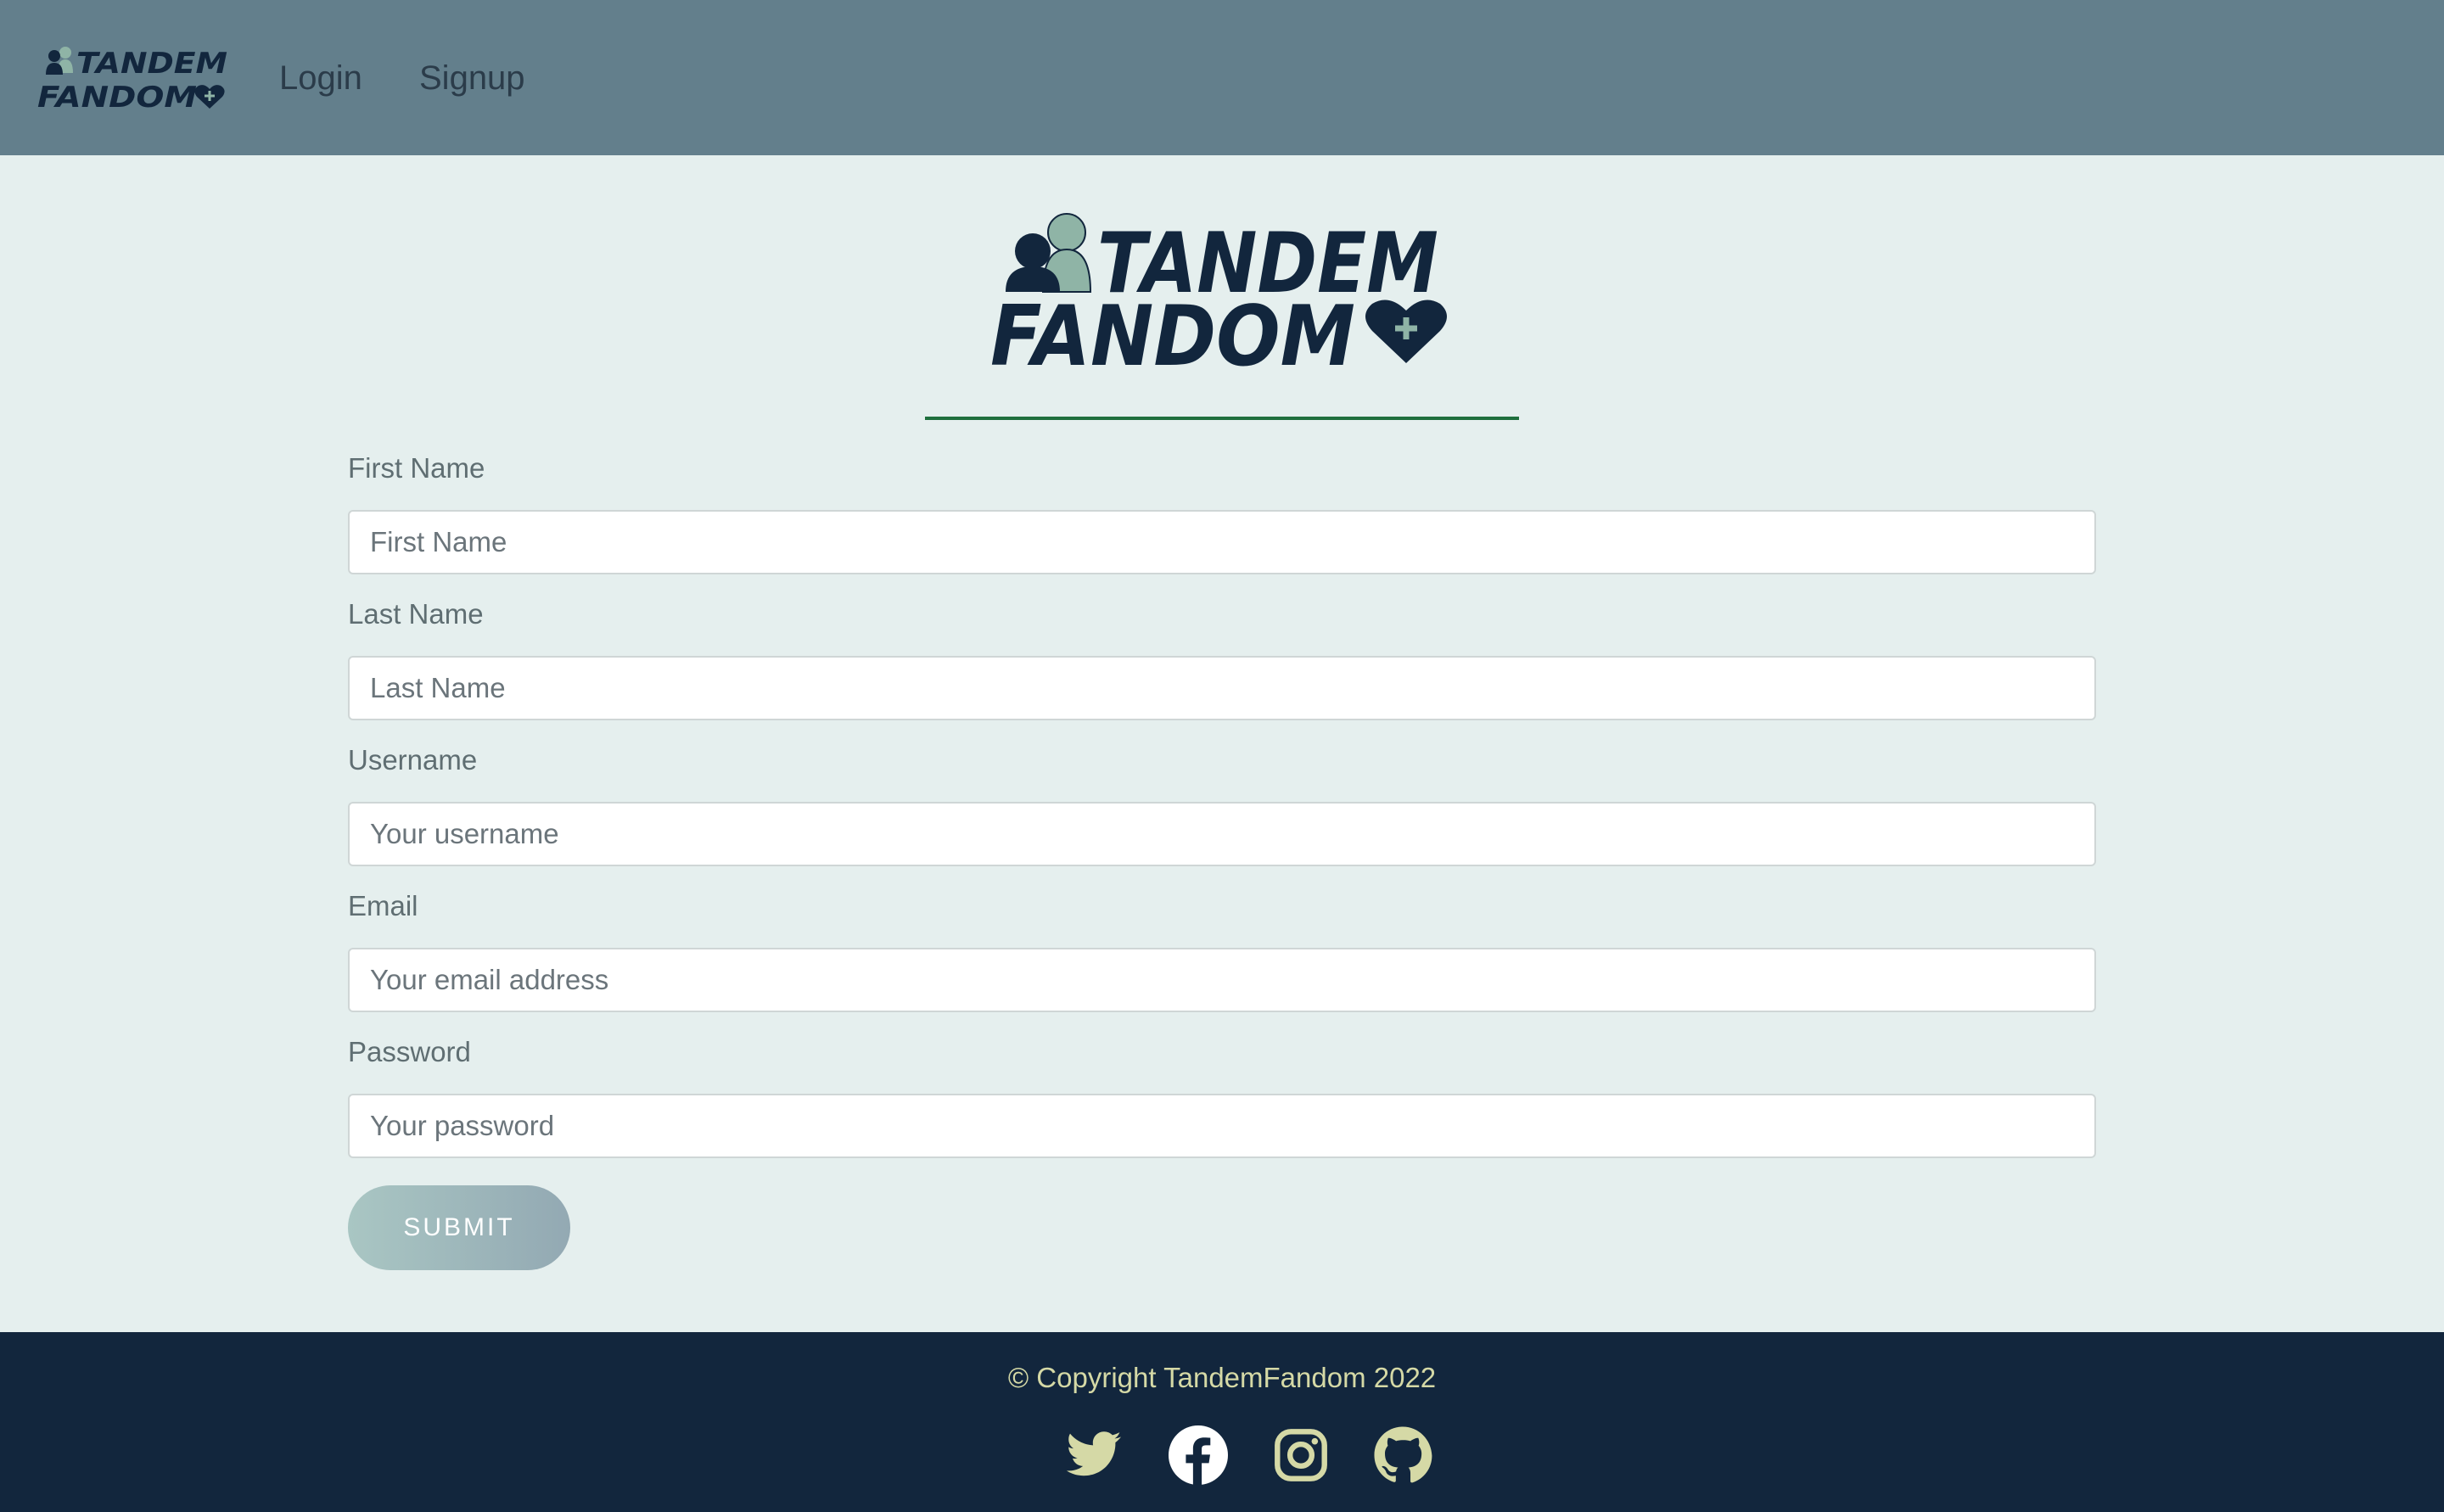 The width and height of the screenshot is (2444, 1512). I want to click on logo-line2: FANDOM, so click(1172, 330).